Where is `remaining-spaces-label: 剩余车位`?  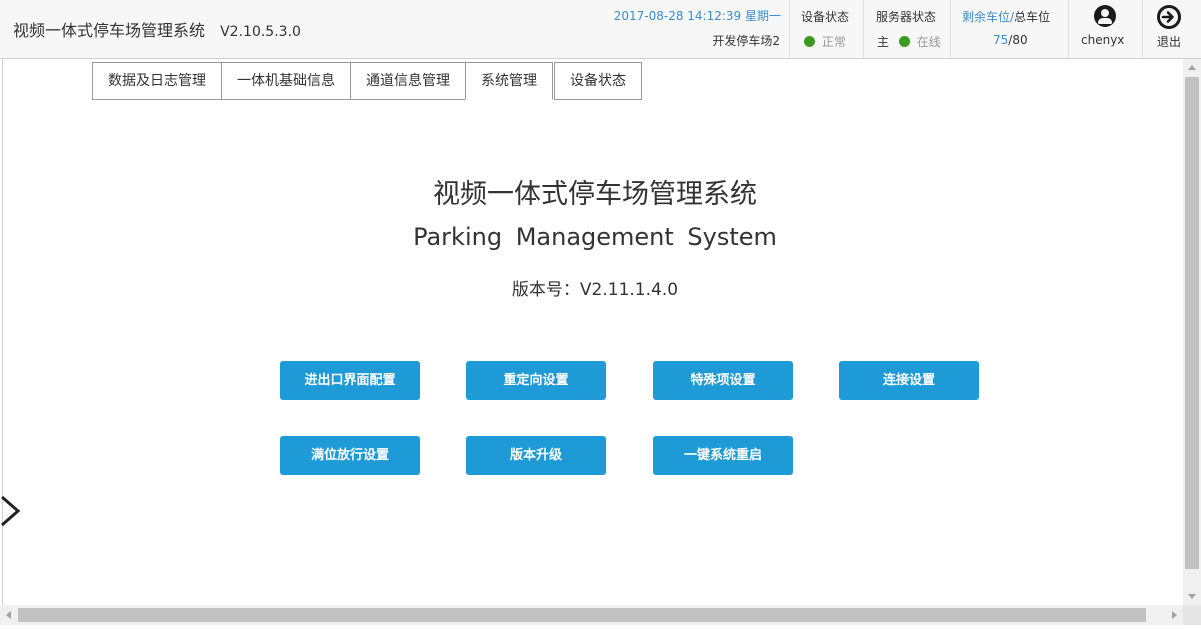 remaining-spaces-label: 剩余车位 is located at coordinates (986, 17).